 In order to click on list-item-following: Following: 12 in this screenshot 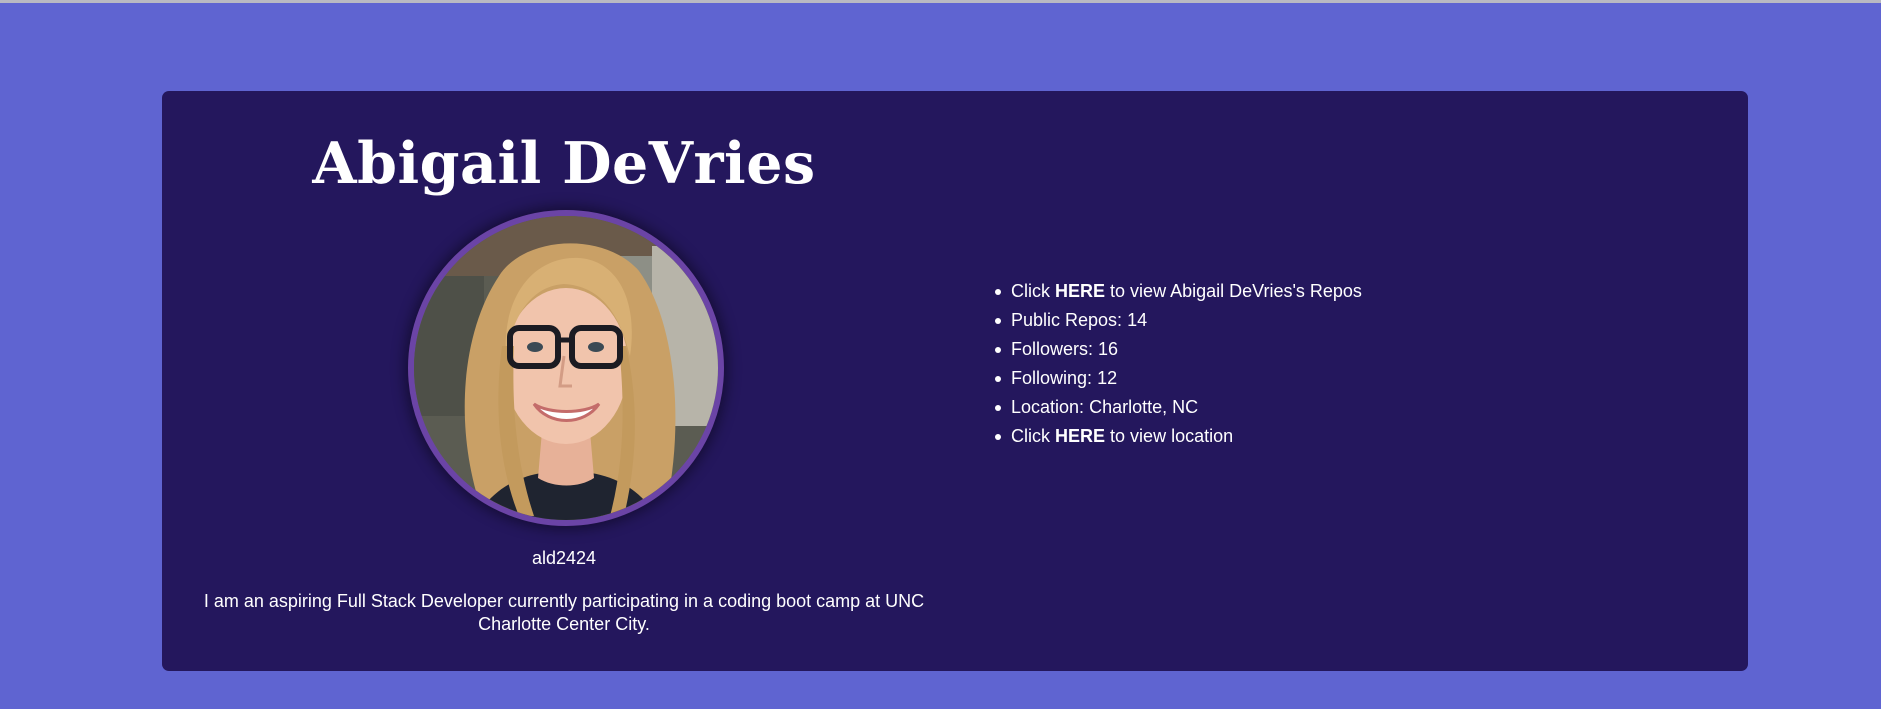, I will do `click(1178, 378)`.